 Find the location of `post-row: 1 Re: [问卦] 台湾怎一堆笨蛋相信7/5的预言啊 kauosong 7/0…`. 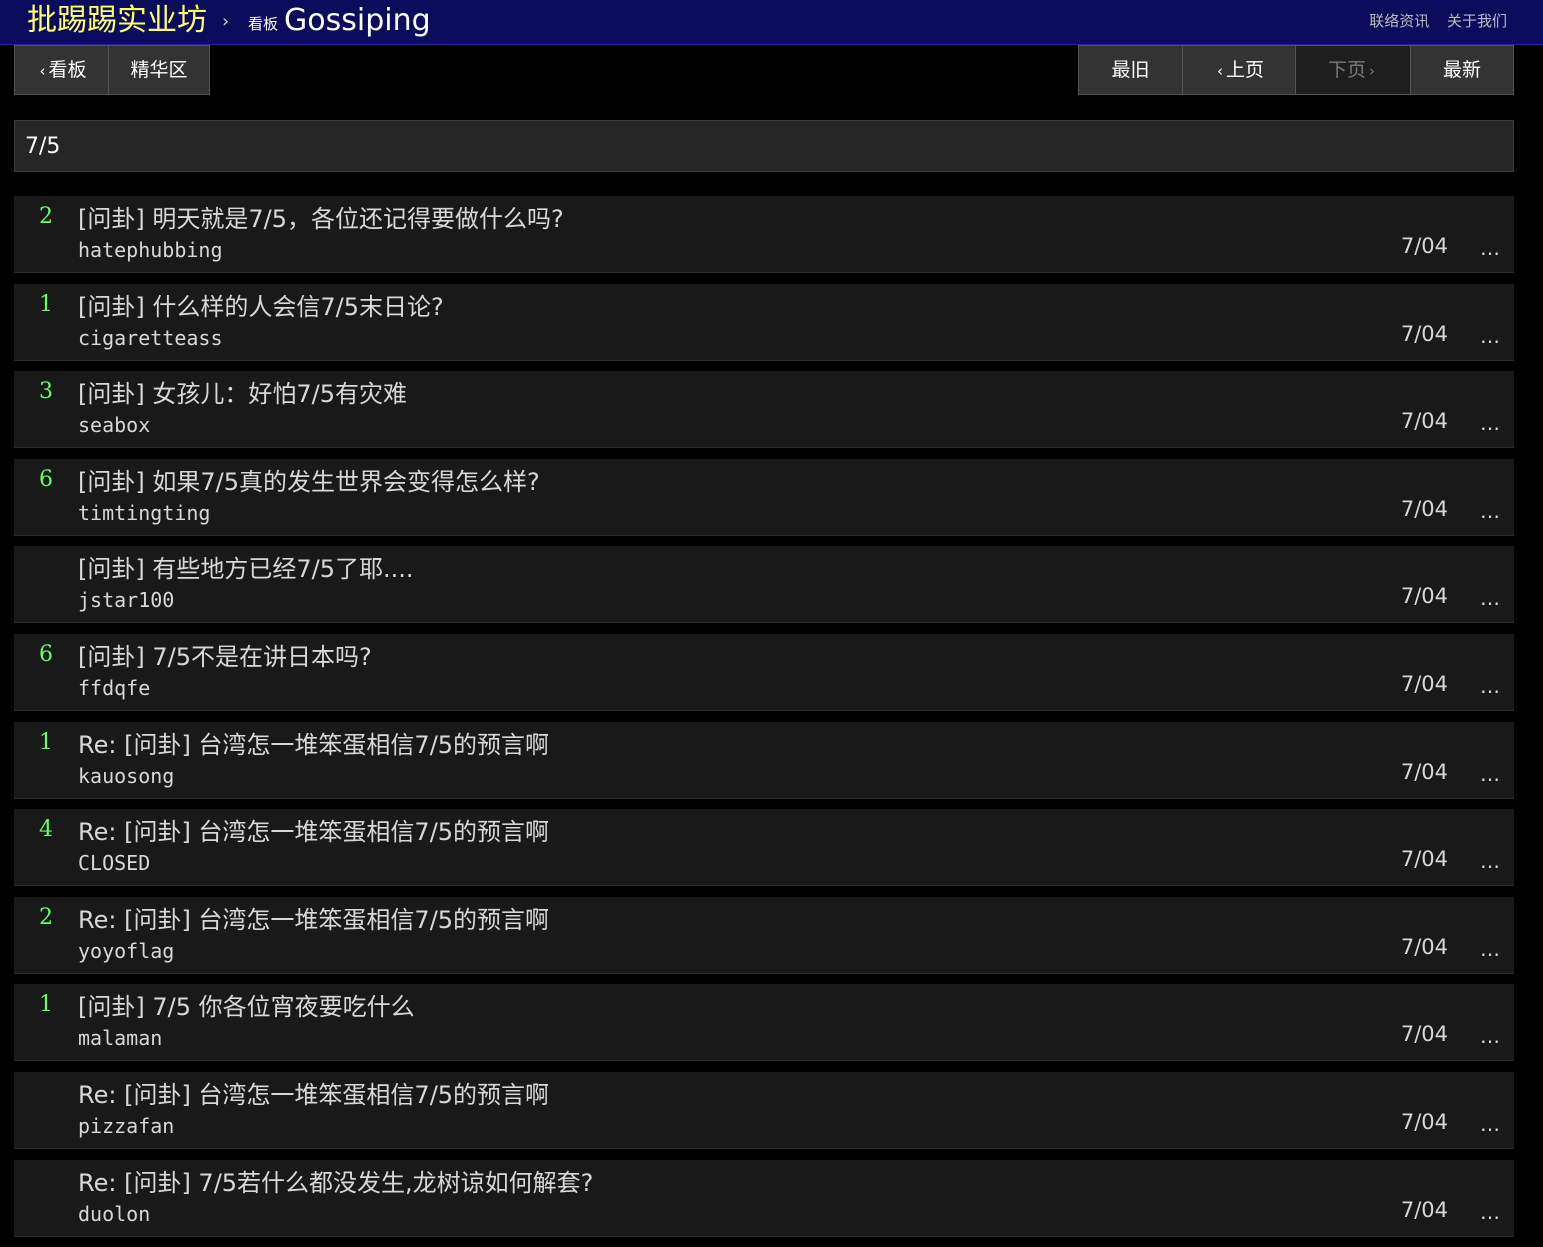

post-row: 1 Re: [问卦] 台湾怎一堆笨蛋相信7/5的预言啊 kauosong 7/0… is located at coordinates (764, 760).